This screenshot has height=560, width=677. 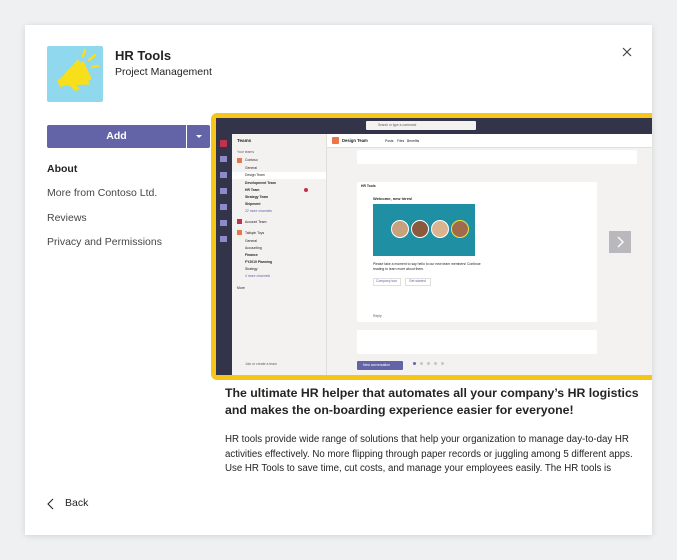 I want to click on screenshot-new-conversation-label: New conversation, so click(x=376, y=365).